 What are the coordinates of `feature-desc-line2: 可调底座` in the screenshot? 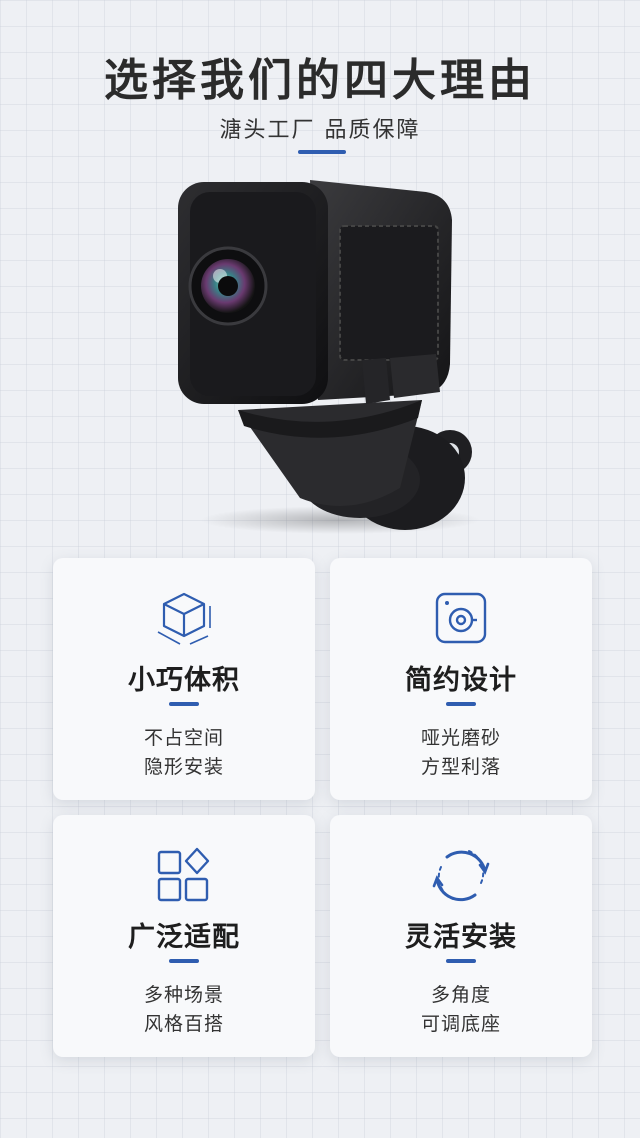 It's located at (460, 1024).